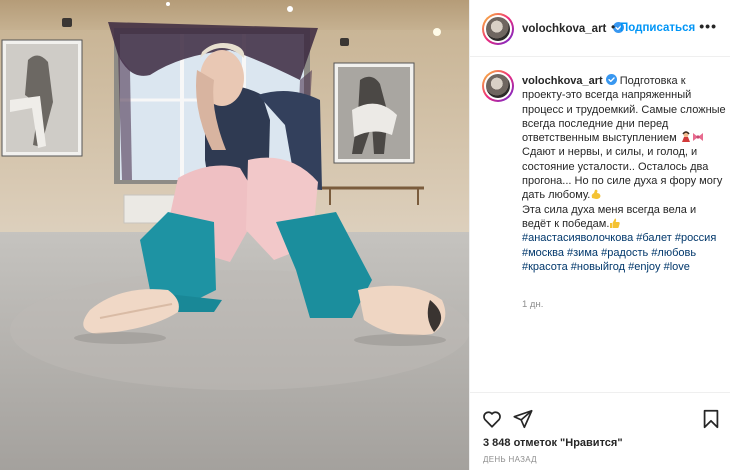  Describe the element at coordinates (543, 253) in the screenshot. I see `hashtag-link: #москва` at that location.